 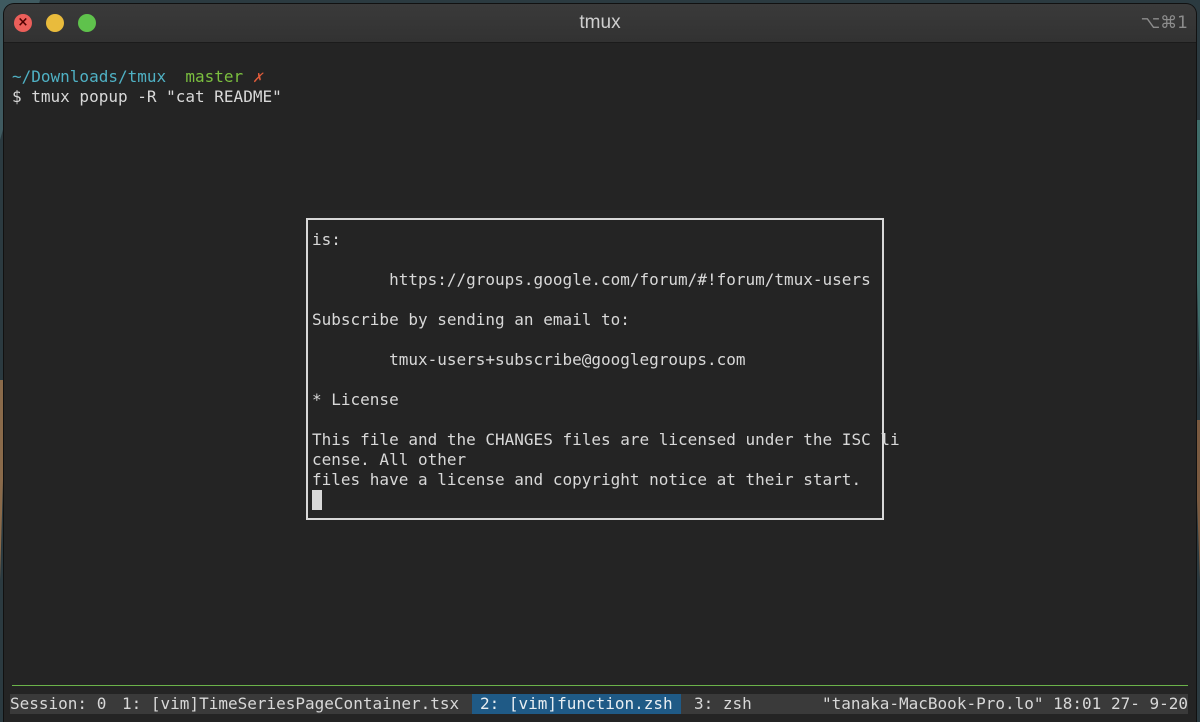 I want to click on command-line: $ tmux popup -R "cat README", so click(x=147, y=96).